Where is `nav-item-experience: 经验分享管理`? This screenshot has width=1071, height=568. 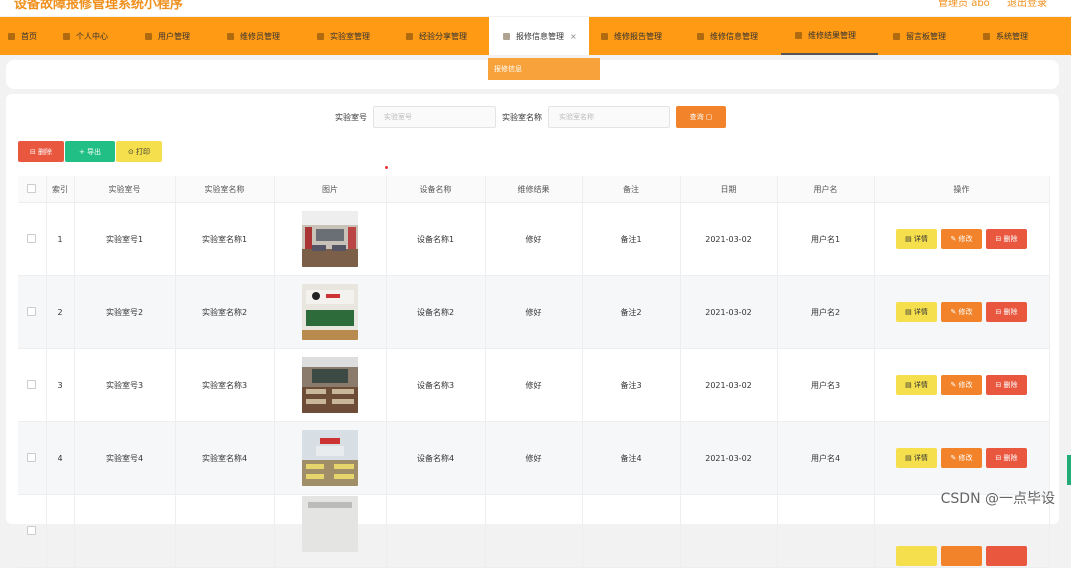 nav-item-experience: 经验分享管理 is located at coordinates (436, 36).